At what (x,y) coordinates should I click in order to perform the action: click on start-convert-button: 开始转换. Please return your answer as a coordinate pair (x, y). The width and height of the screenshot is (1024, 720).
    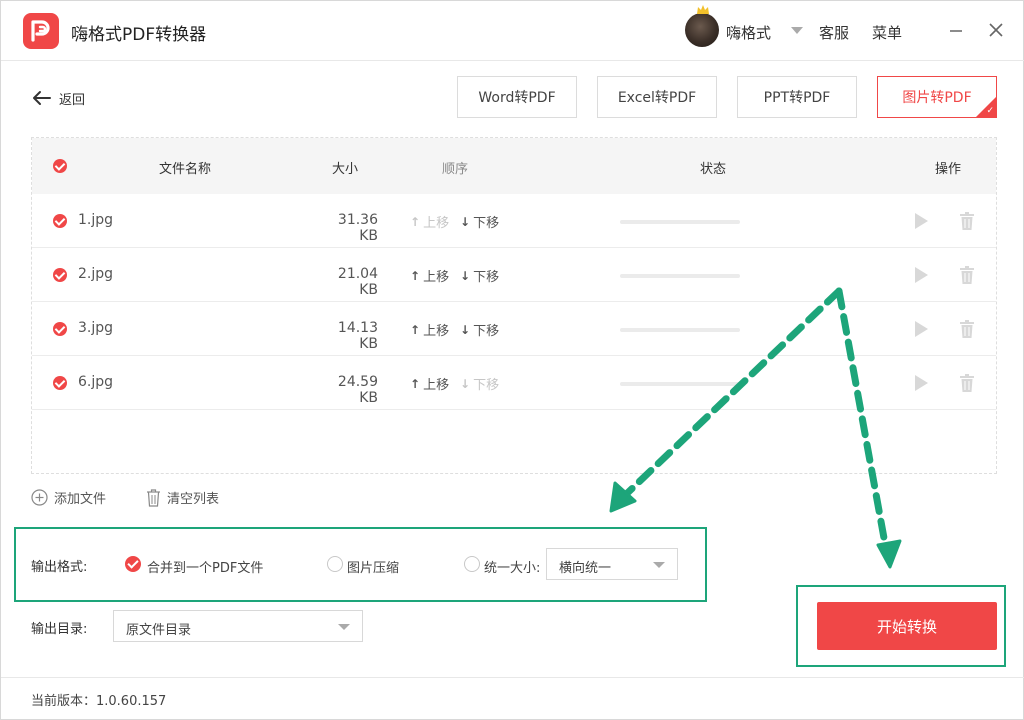
    Looking at the image, I should click on (907, 626).